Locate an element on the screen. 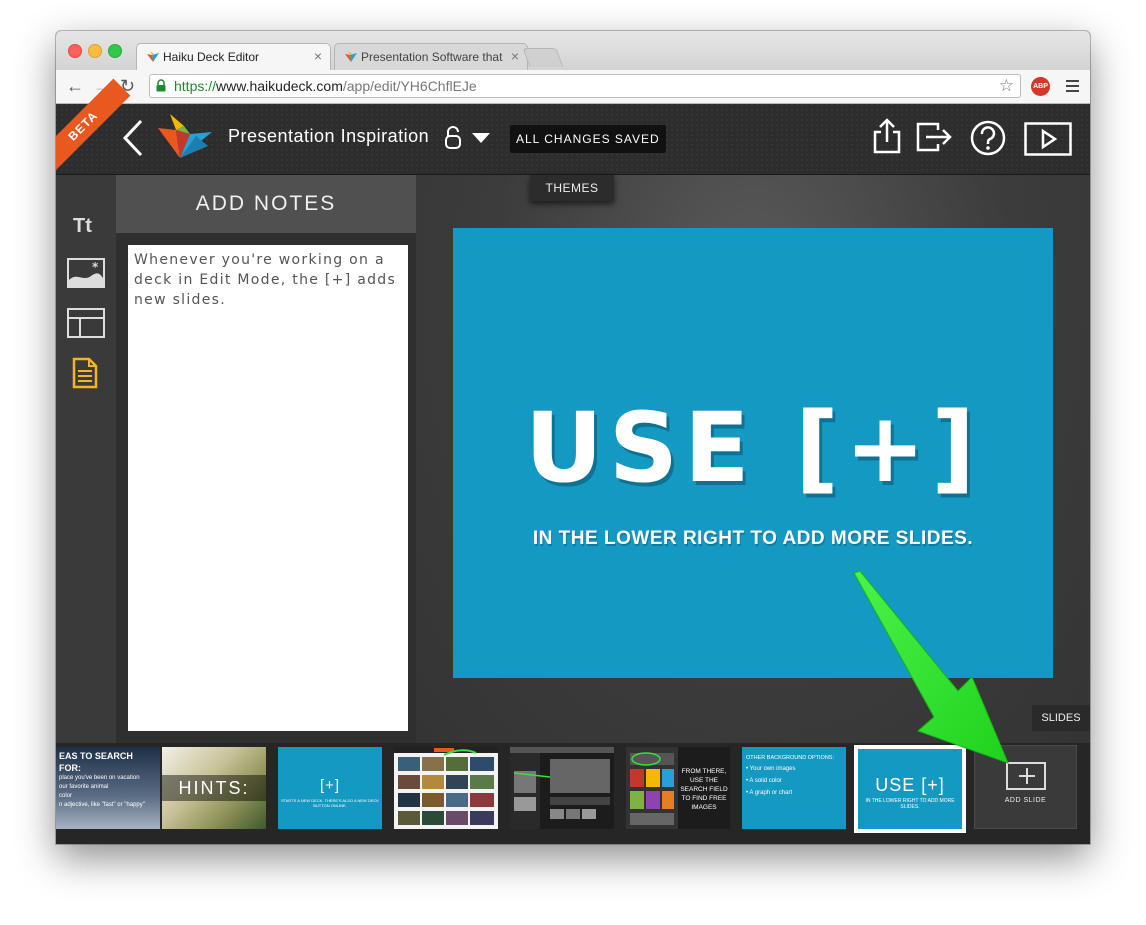 The image size is (1146, 925). export-icon is located at coordinates (935, 137).